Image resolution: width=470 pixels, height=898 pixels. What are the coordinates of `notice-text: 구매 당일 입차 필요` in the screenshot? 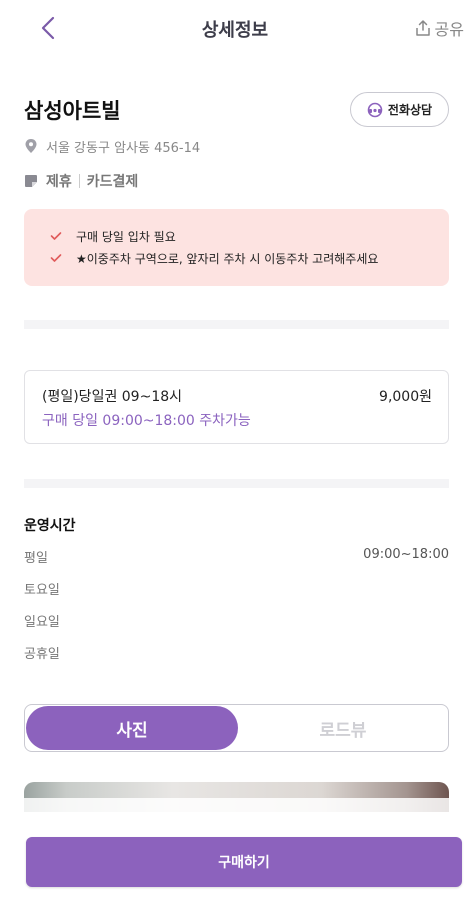 It's located at (126, 236).